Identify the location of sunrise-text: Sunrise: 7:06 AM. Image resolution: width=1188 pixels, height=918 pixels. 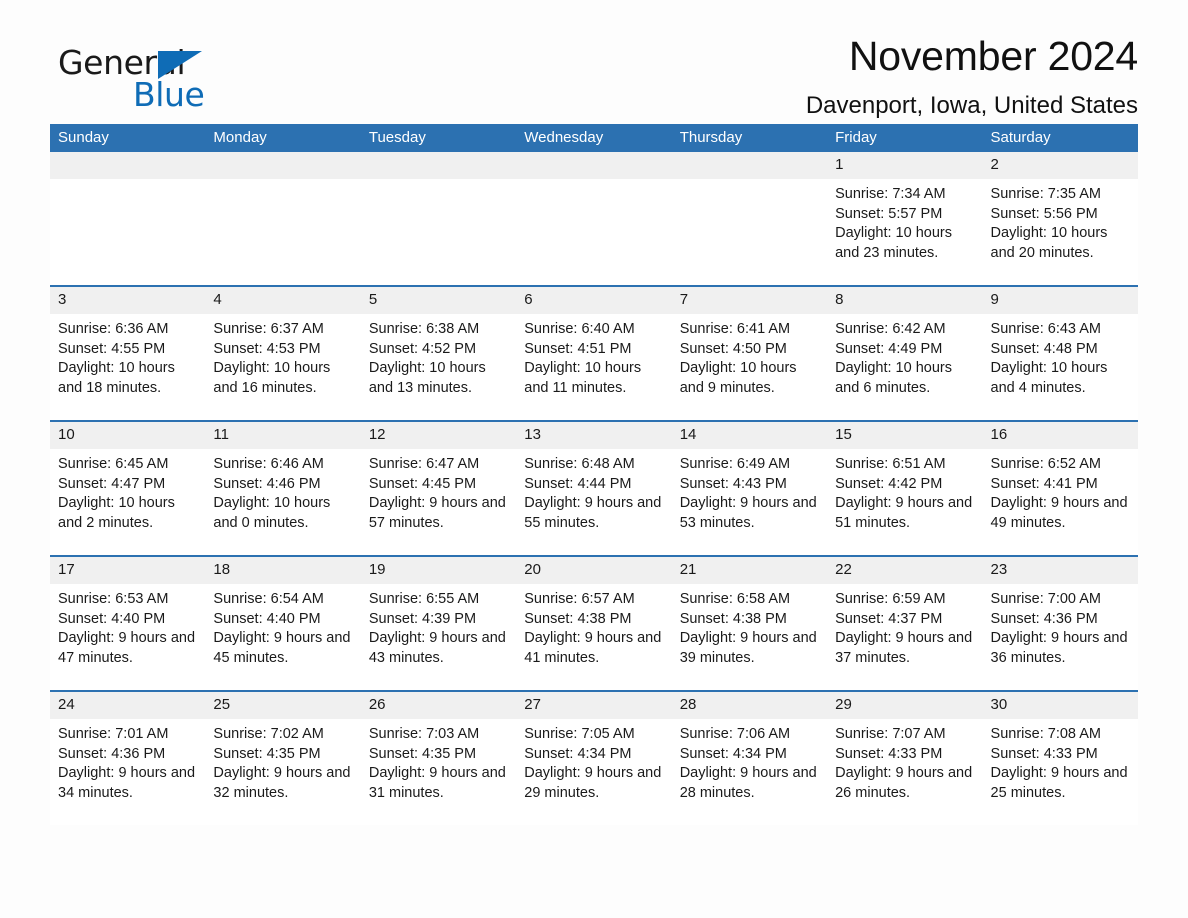
(735, 734).